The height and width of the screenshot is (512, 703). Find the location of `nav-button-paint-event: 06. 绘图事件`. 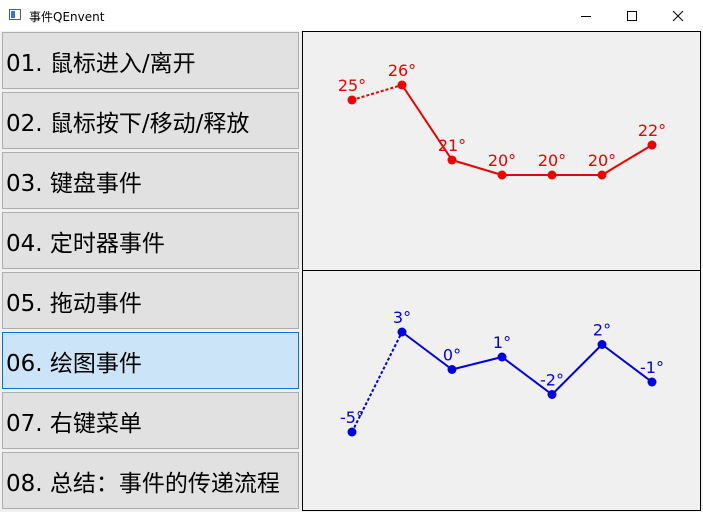

nav-button-paint-event: 06. 绘图事件 is located at coordinates (150, 360).